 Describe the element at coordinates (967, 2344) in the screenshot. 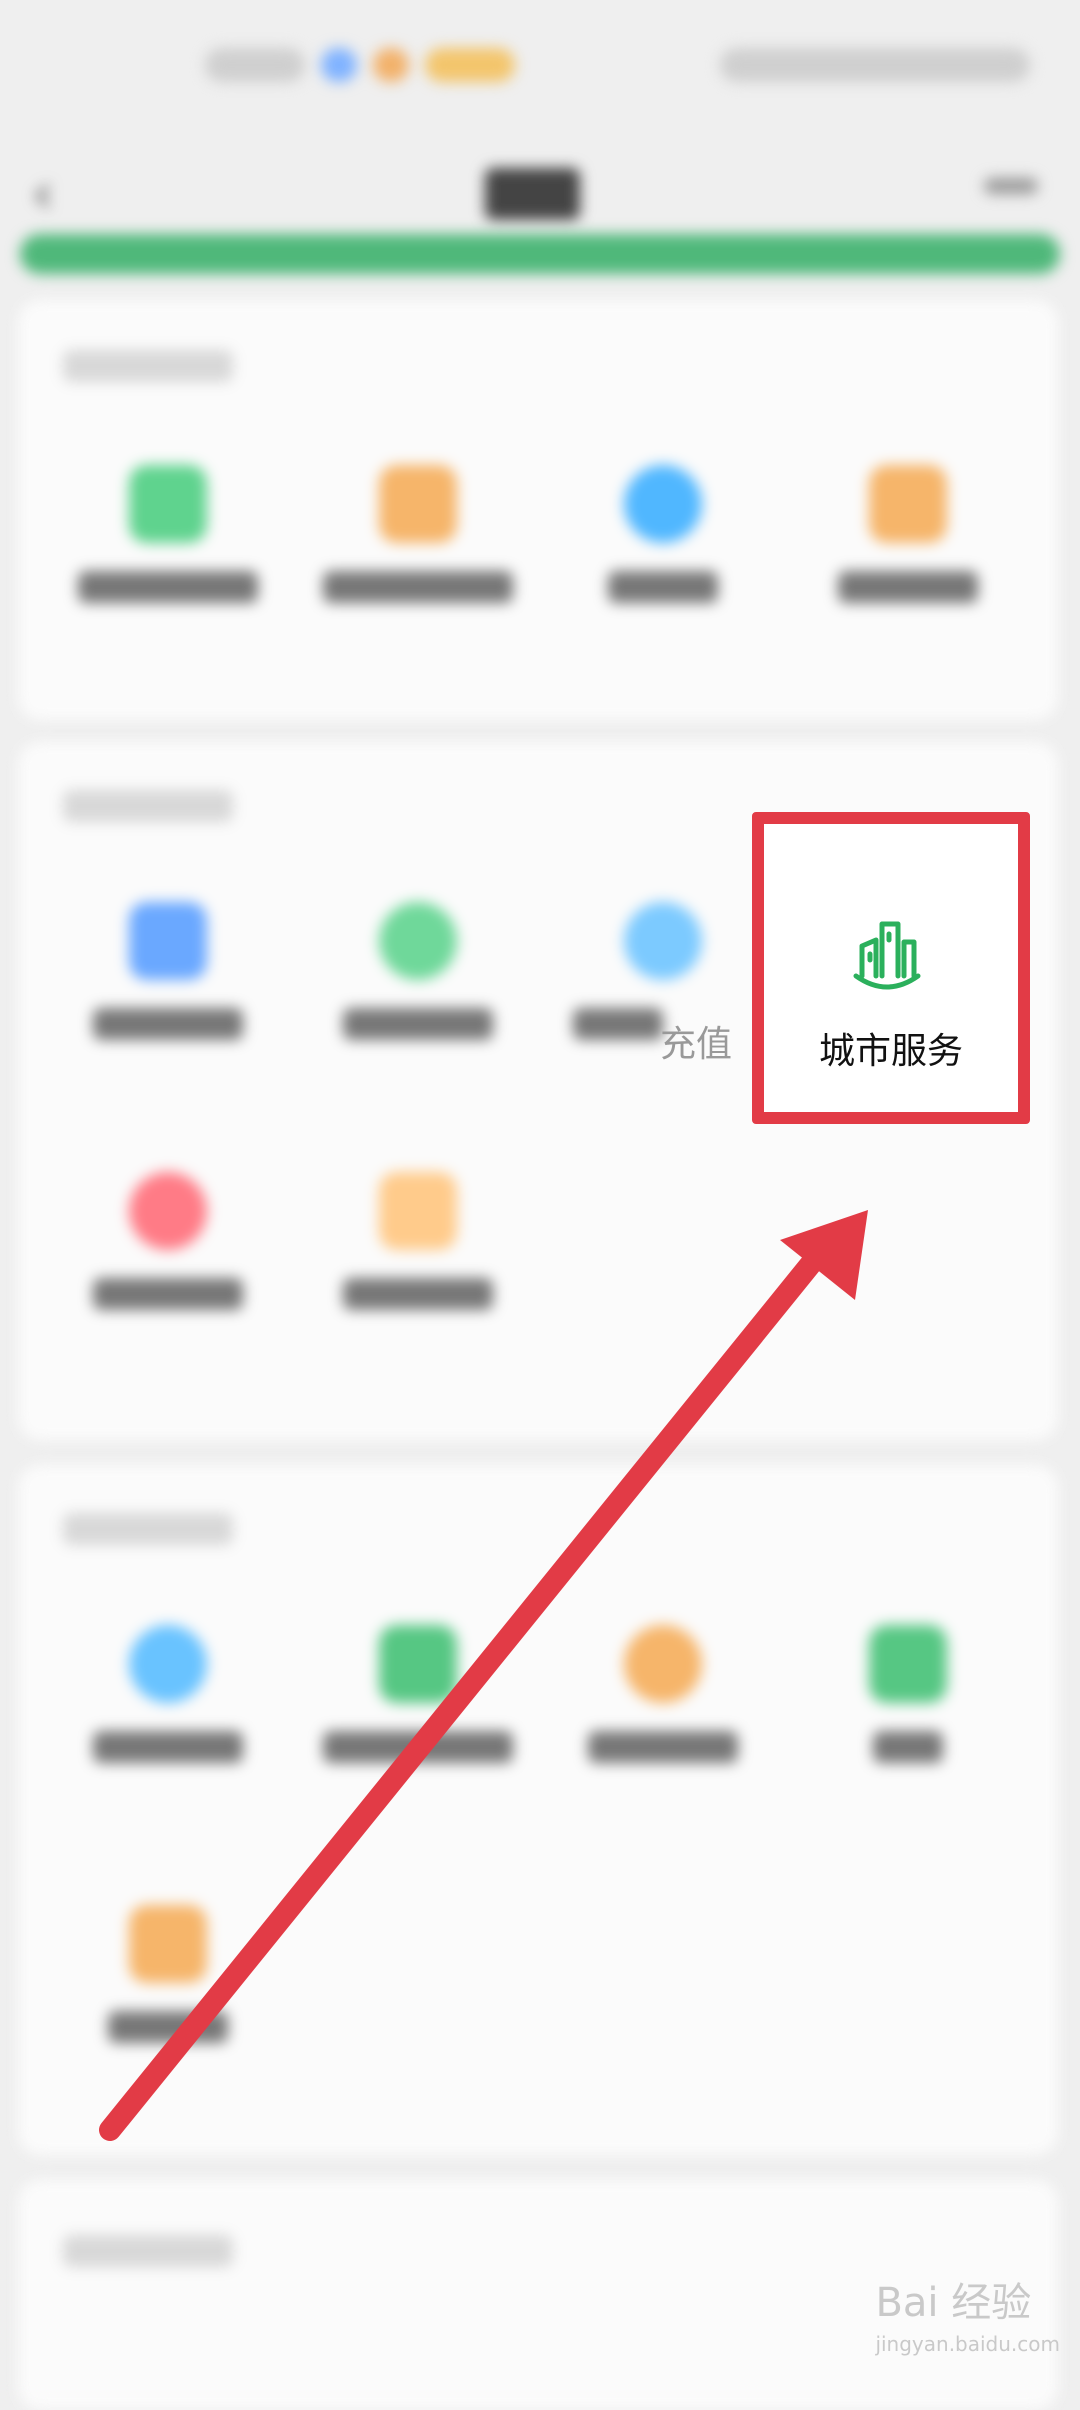

I see `watermark-subtext: jingyan.baidu.com` at that location.